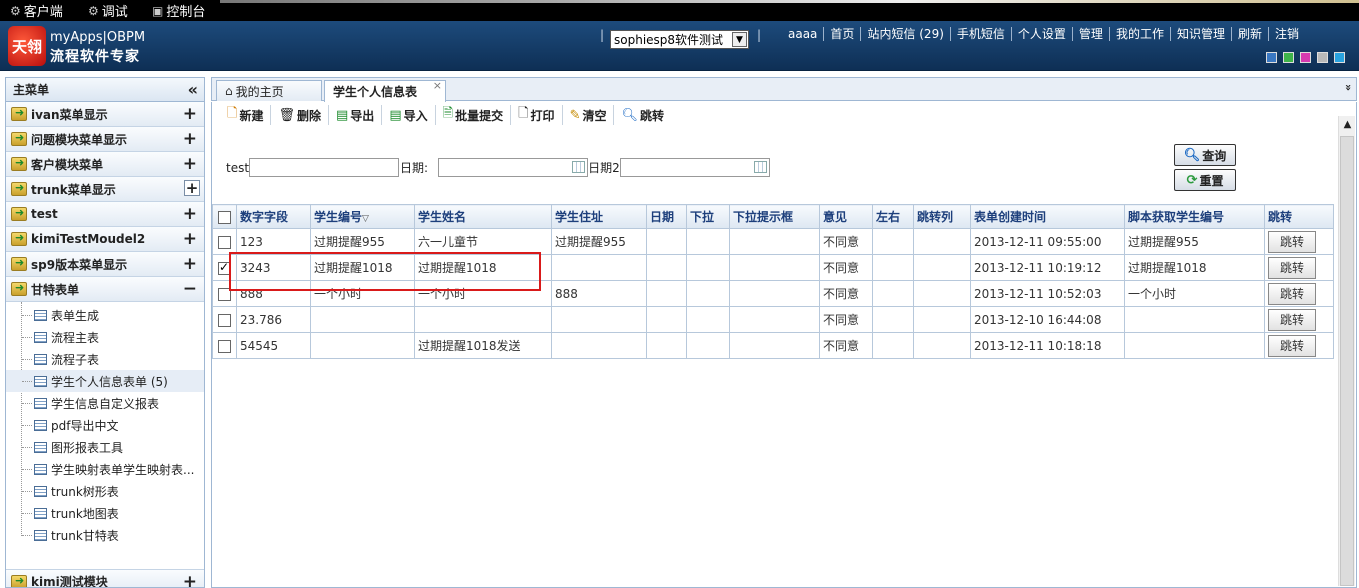  I want to click on sidebar-item-flow-sub: 流程子表, so click(105, 359).